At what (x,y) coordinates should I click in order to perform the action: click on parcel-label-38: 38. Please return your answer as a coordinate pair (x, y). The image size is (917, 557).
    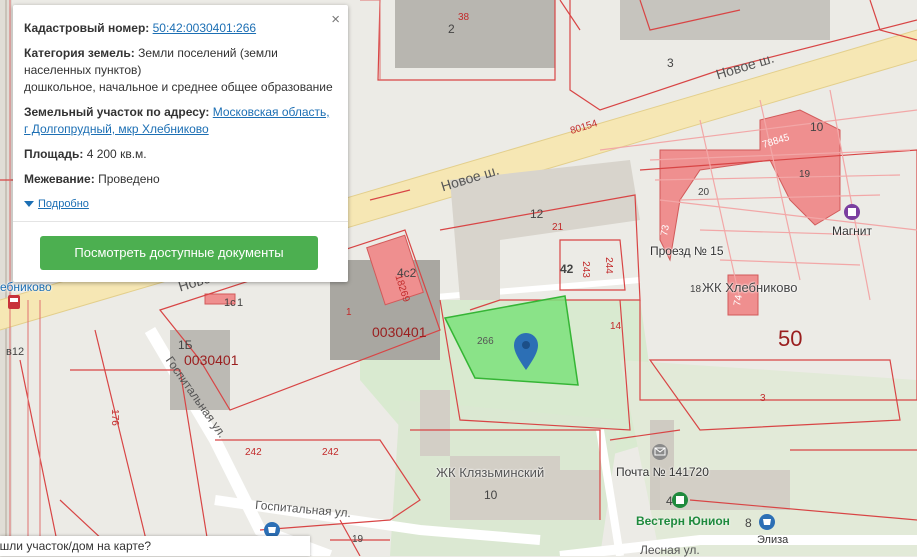
    Looking at the image, I should click on (464, 17).